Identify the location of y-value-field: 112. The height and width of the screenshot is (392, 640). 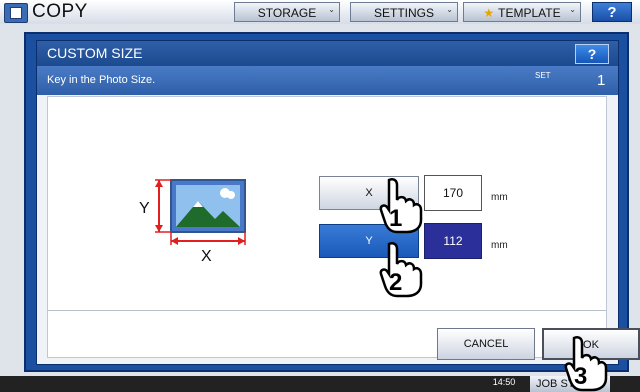
(453, 241).